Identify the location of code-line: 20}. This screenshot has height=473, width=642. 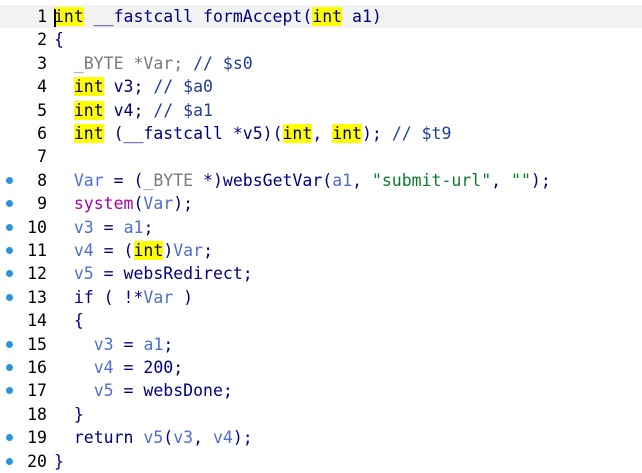
(321, 461).